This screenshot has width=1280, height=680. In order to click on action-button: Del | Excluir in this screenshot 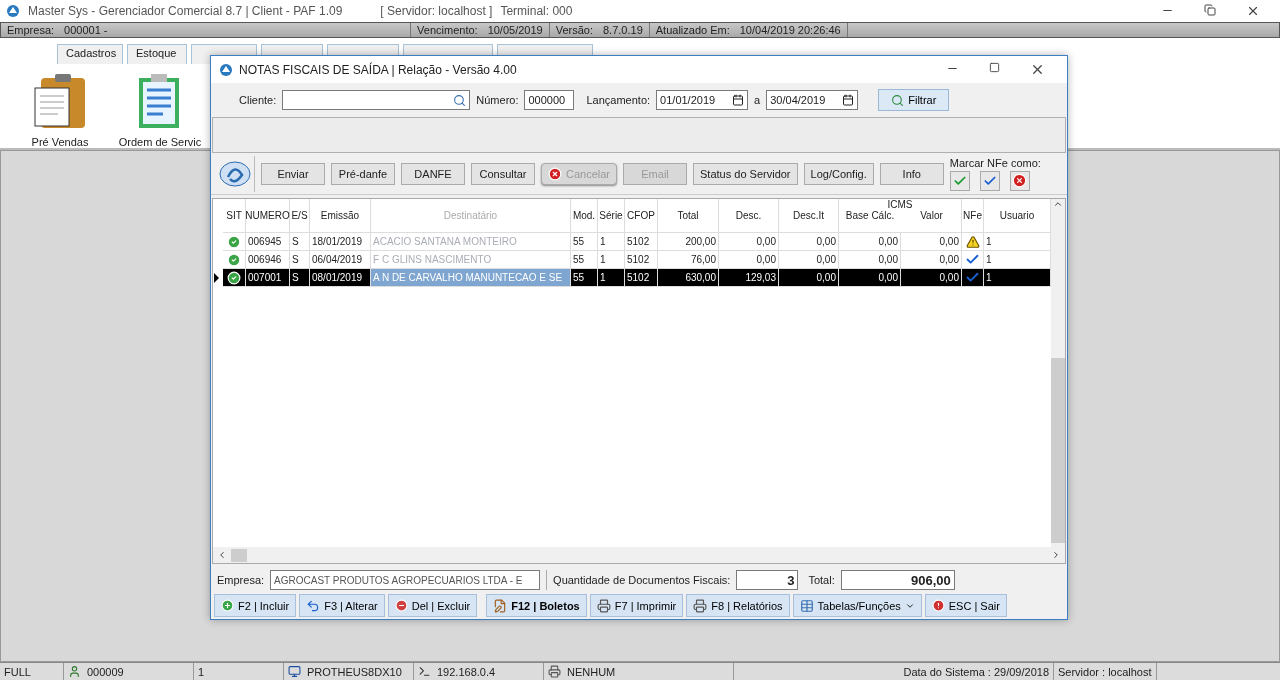, I will do `click(432, 605)`.